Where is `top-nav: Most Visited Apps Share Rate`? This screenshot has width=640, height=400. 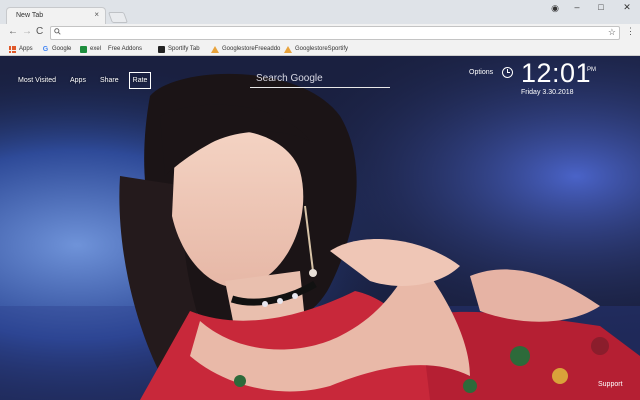 top-nav: Most Visited Apps Share Rate is located at coordinates (91, 80).